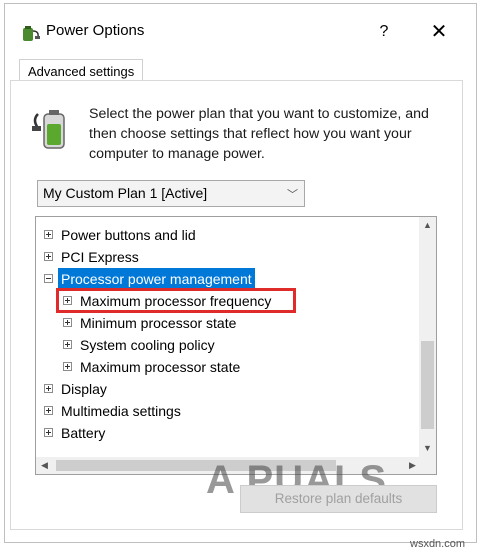 The image size is (483, 553). I want to click on title-bar: Power Options ? ✕, so click(240, 29).